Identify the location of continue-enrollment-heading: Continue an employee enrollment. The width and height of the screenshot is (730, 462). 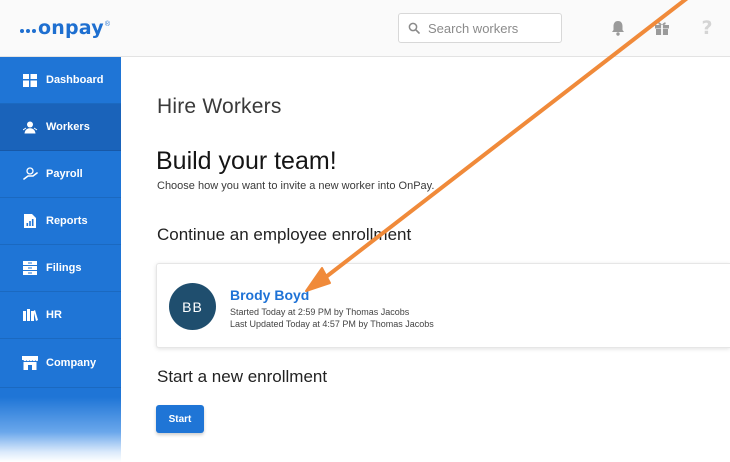
(284, 234).